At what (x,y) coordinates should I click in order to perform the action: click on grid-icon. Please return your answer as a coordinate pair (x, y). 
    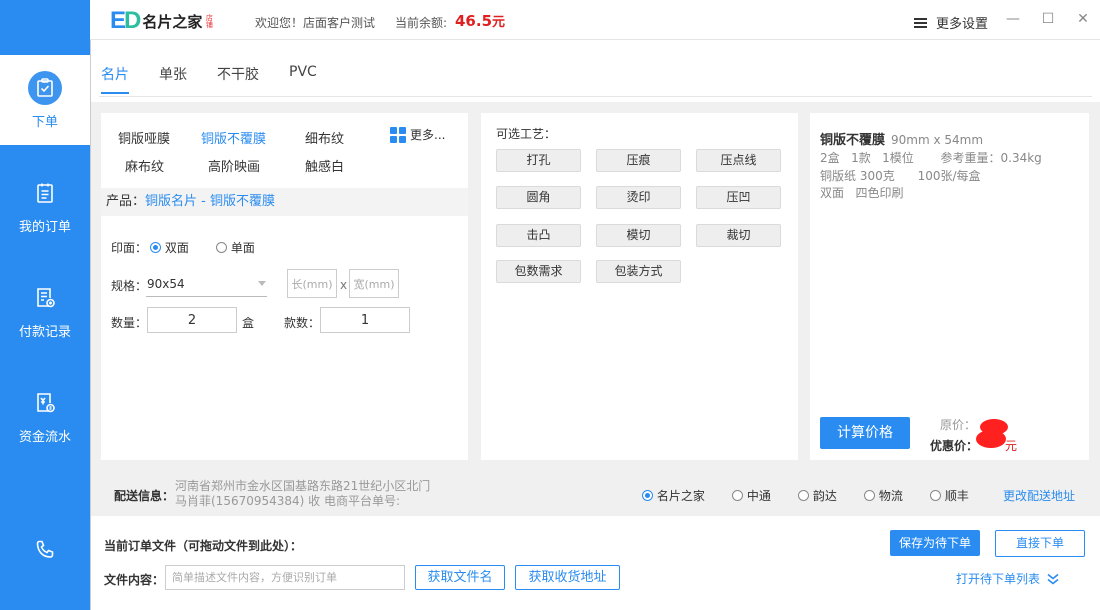
    Looking at the image, I should click on (398, 134).